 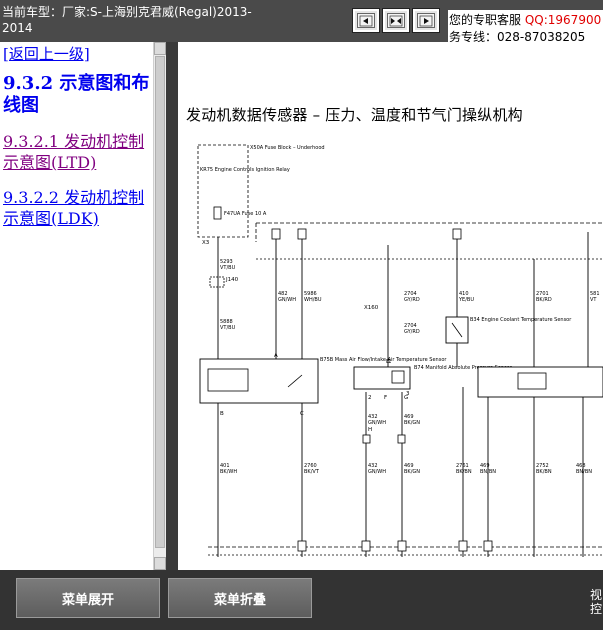 I want to click on fuse-icon, so click(x=217, y=213).